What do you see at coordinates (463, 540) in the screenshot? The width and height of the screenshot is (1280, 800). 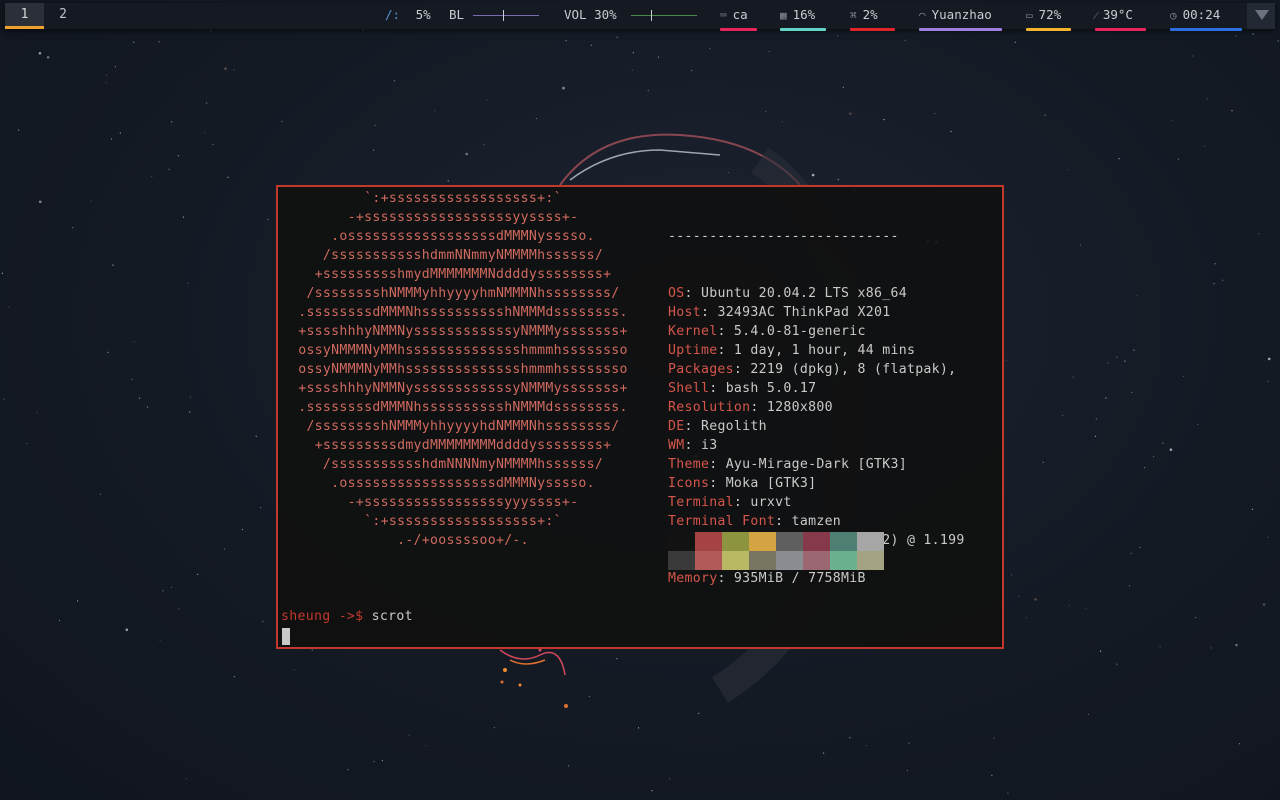 I see `logo-line: .-/+oossssoo+/-.` at bounding box center [463, 540].